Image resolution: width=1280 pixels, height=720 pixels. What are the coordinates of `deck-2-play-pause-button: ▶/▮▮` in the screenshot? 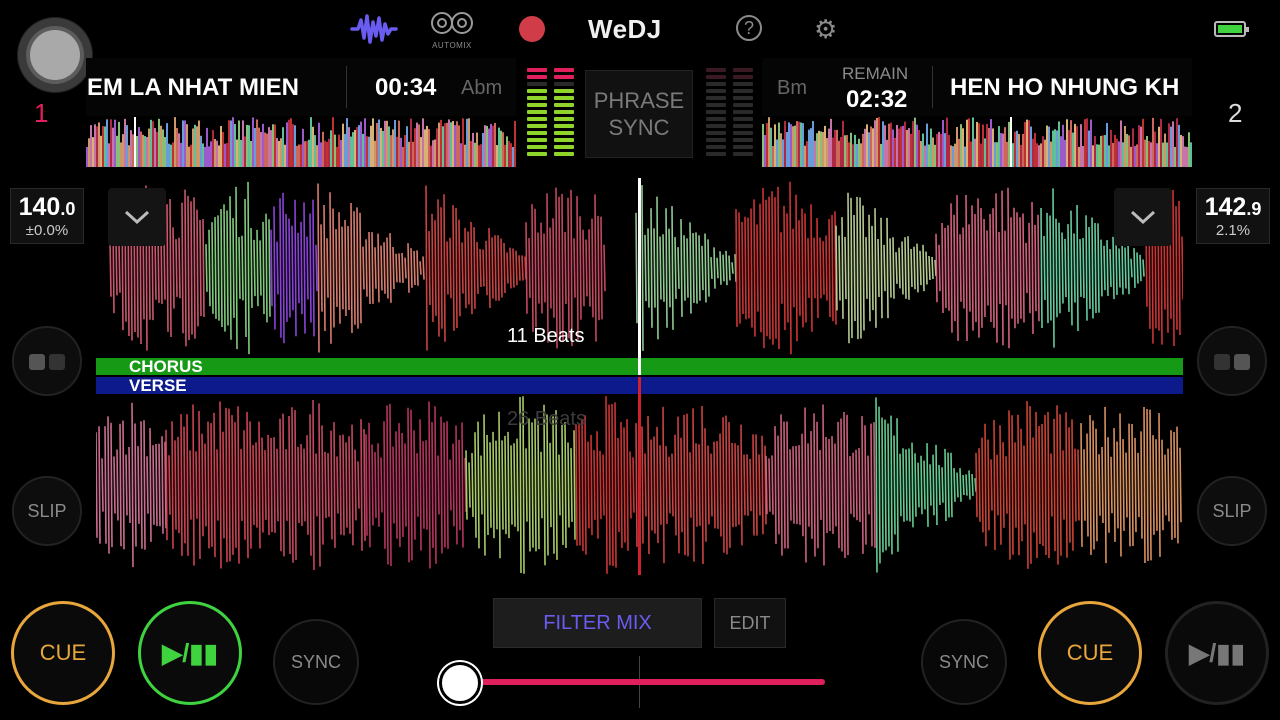 It's located at (1217, 653).